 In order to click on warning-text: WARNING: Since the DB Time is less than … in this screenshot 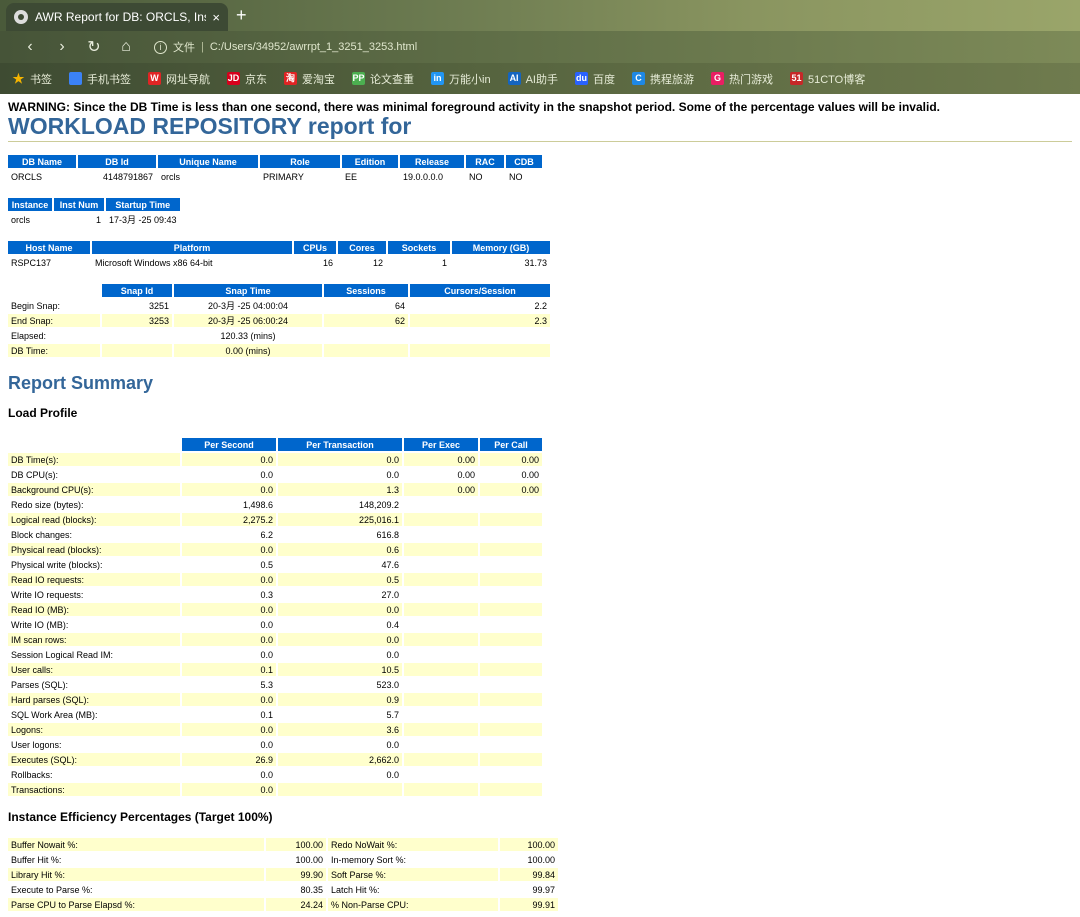, I will do `click(474, 107)`.